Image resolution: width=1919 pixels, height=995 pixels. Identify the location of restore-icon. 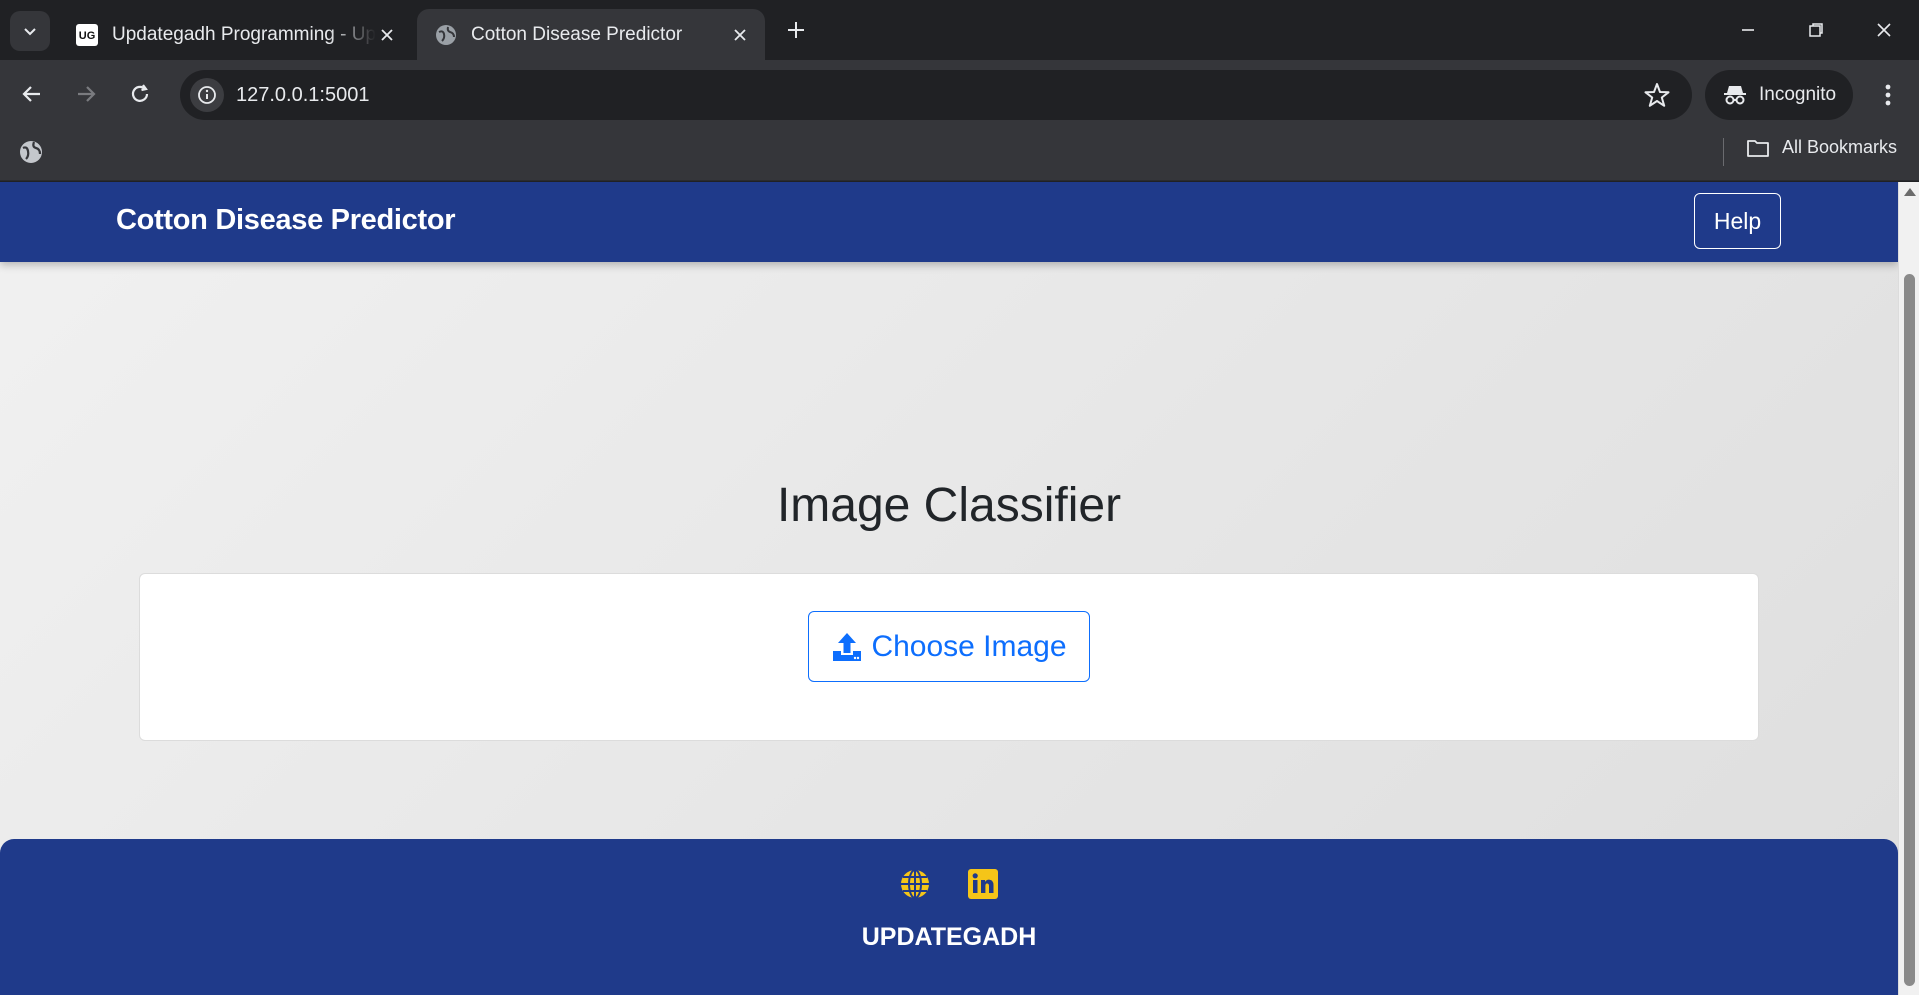
(1816, 30).